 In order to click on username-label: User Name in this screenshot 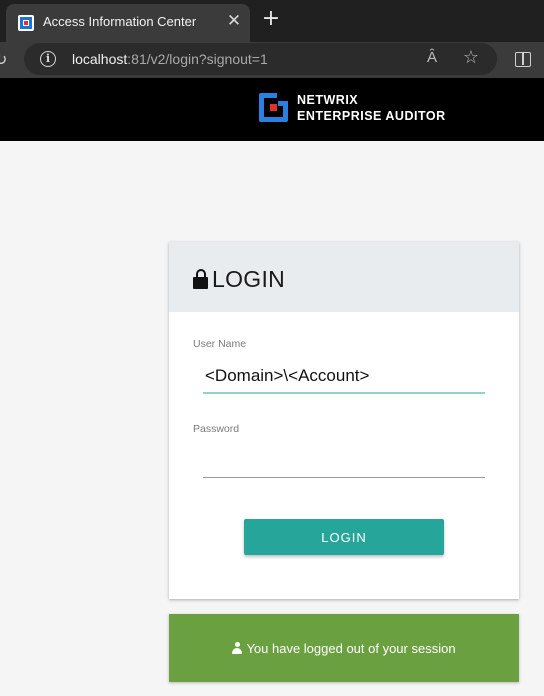, I will do `click(220, 344)`.